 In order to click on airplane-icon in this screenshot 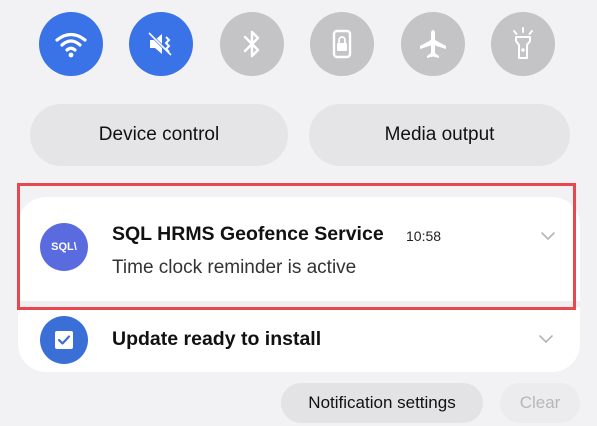, I will do `click(433, 44)`.